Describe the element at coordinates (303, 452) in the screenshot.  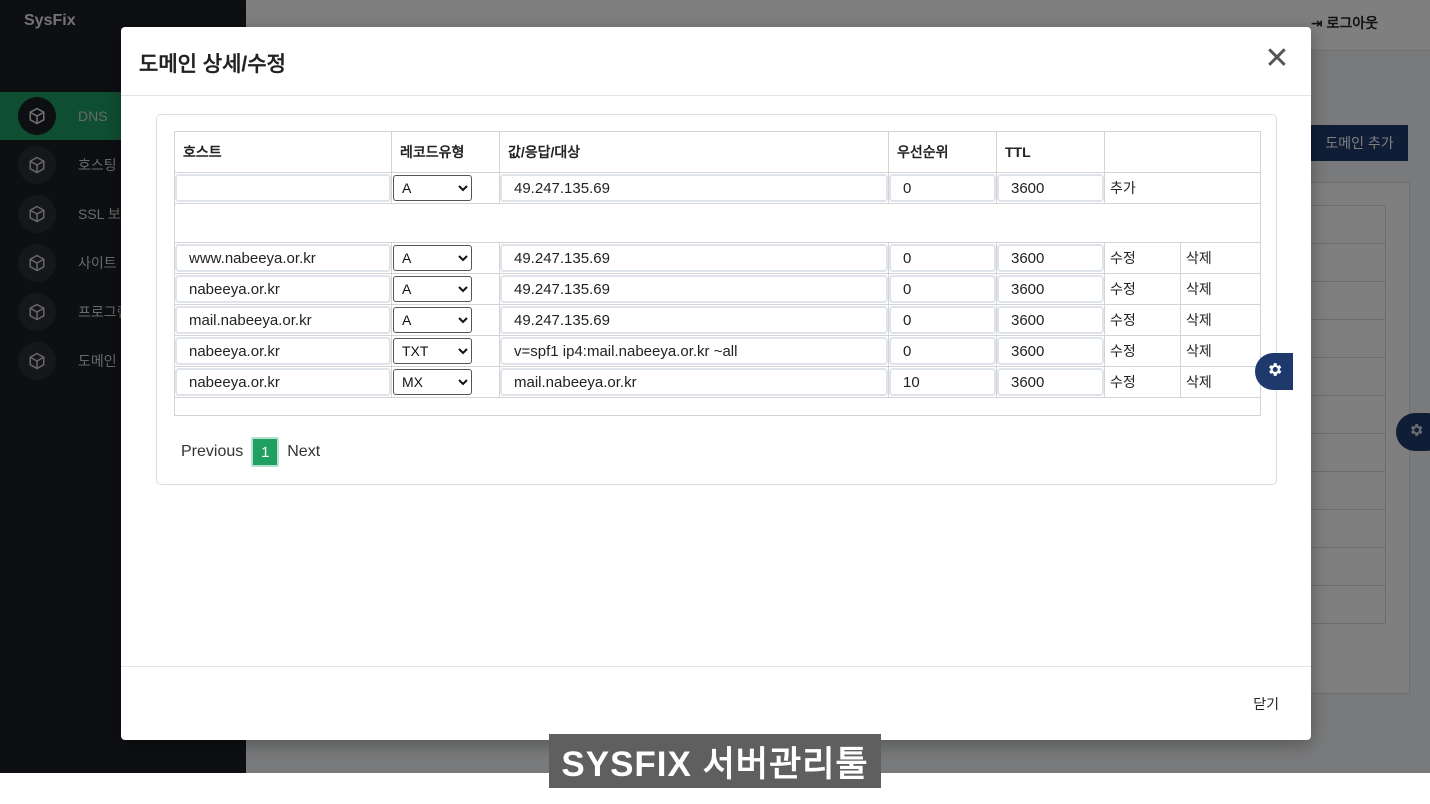
I see `pagination-next: Next` at that location.